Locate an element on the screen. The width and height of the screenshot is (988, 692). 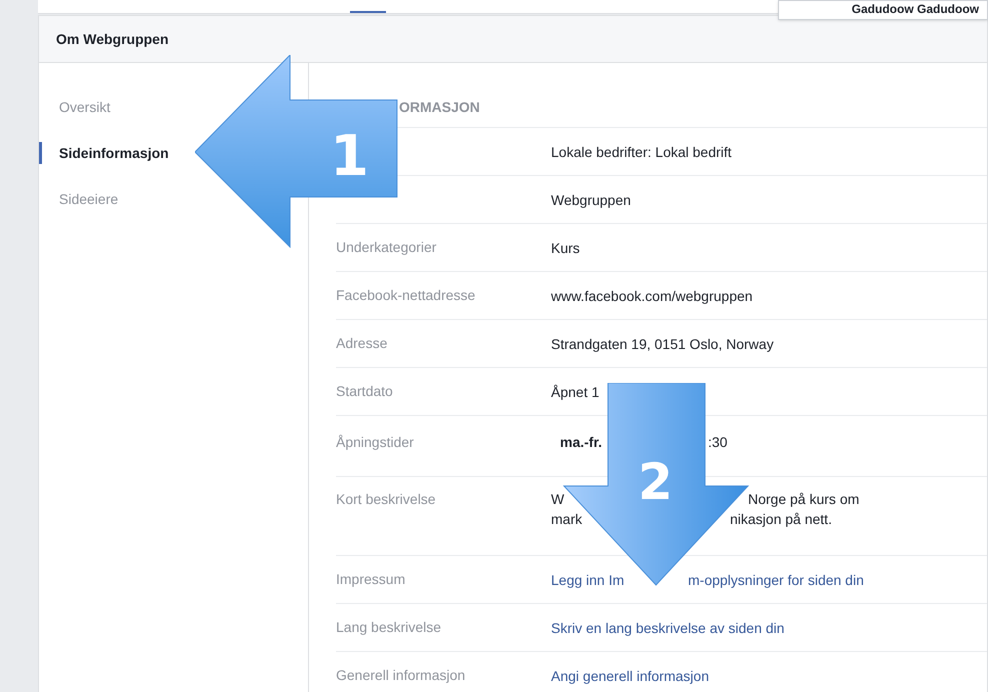
info-label: Facebook-nettadresse is located at coordinates (406, 295).